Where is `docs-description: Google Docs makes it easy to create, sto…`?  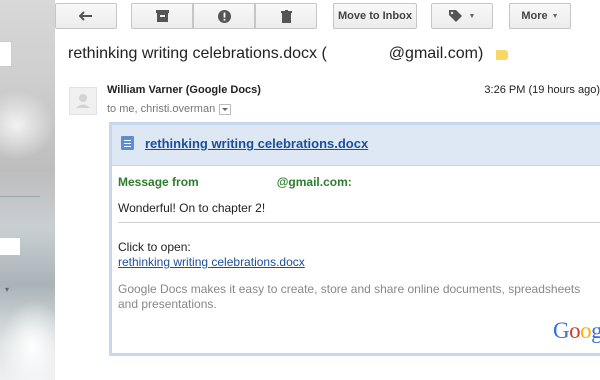 docs-description: Google Docs makes it easy to create, sto… is located at coordinates (349, 296).